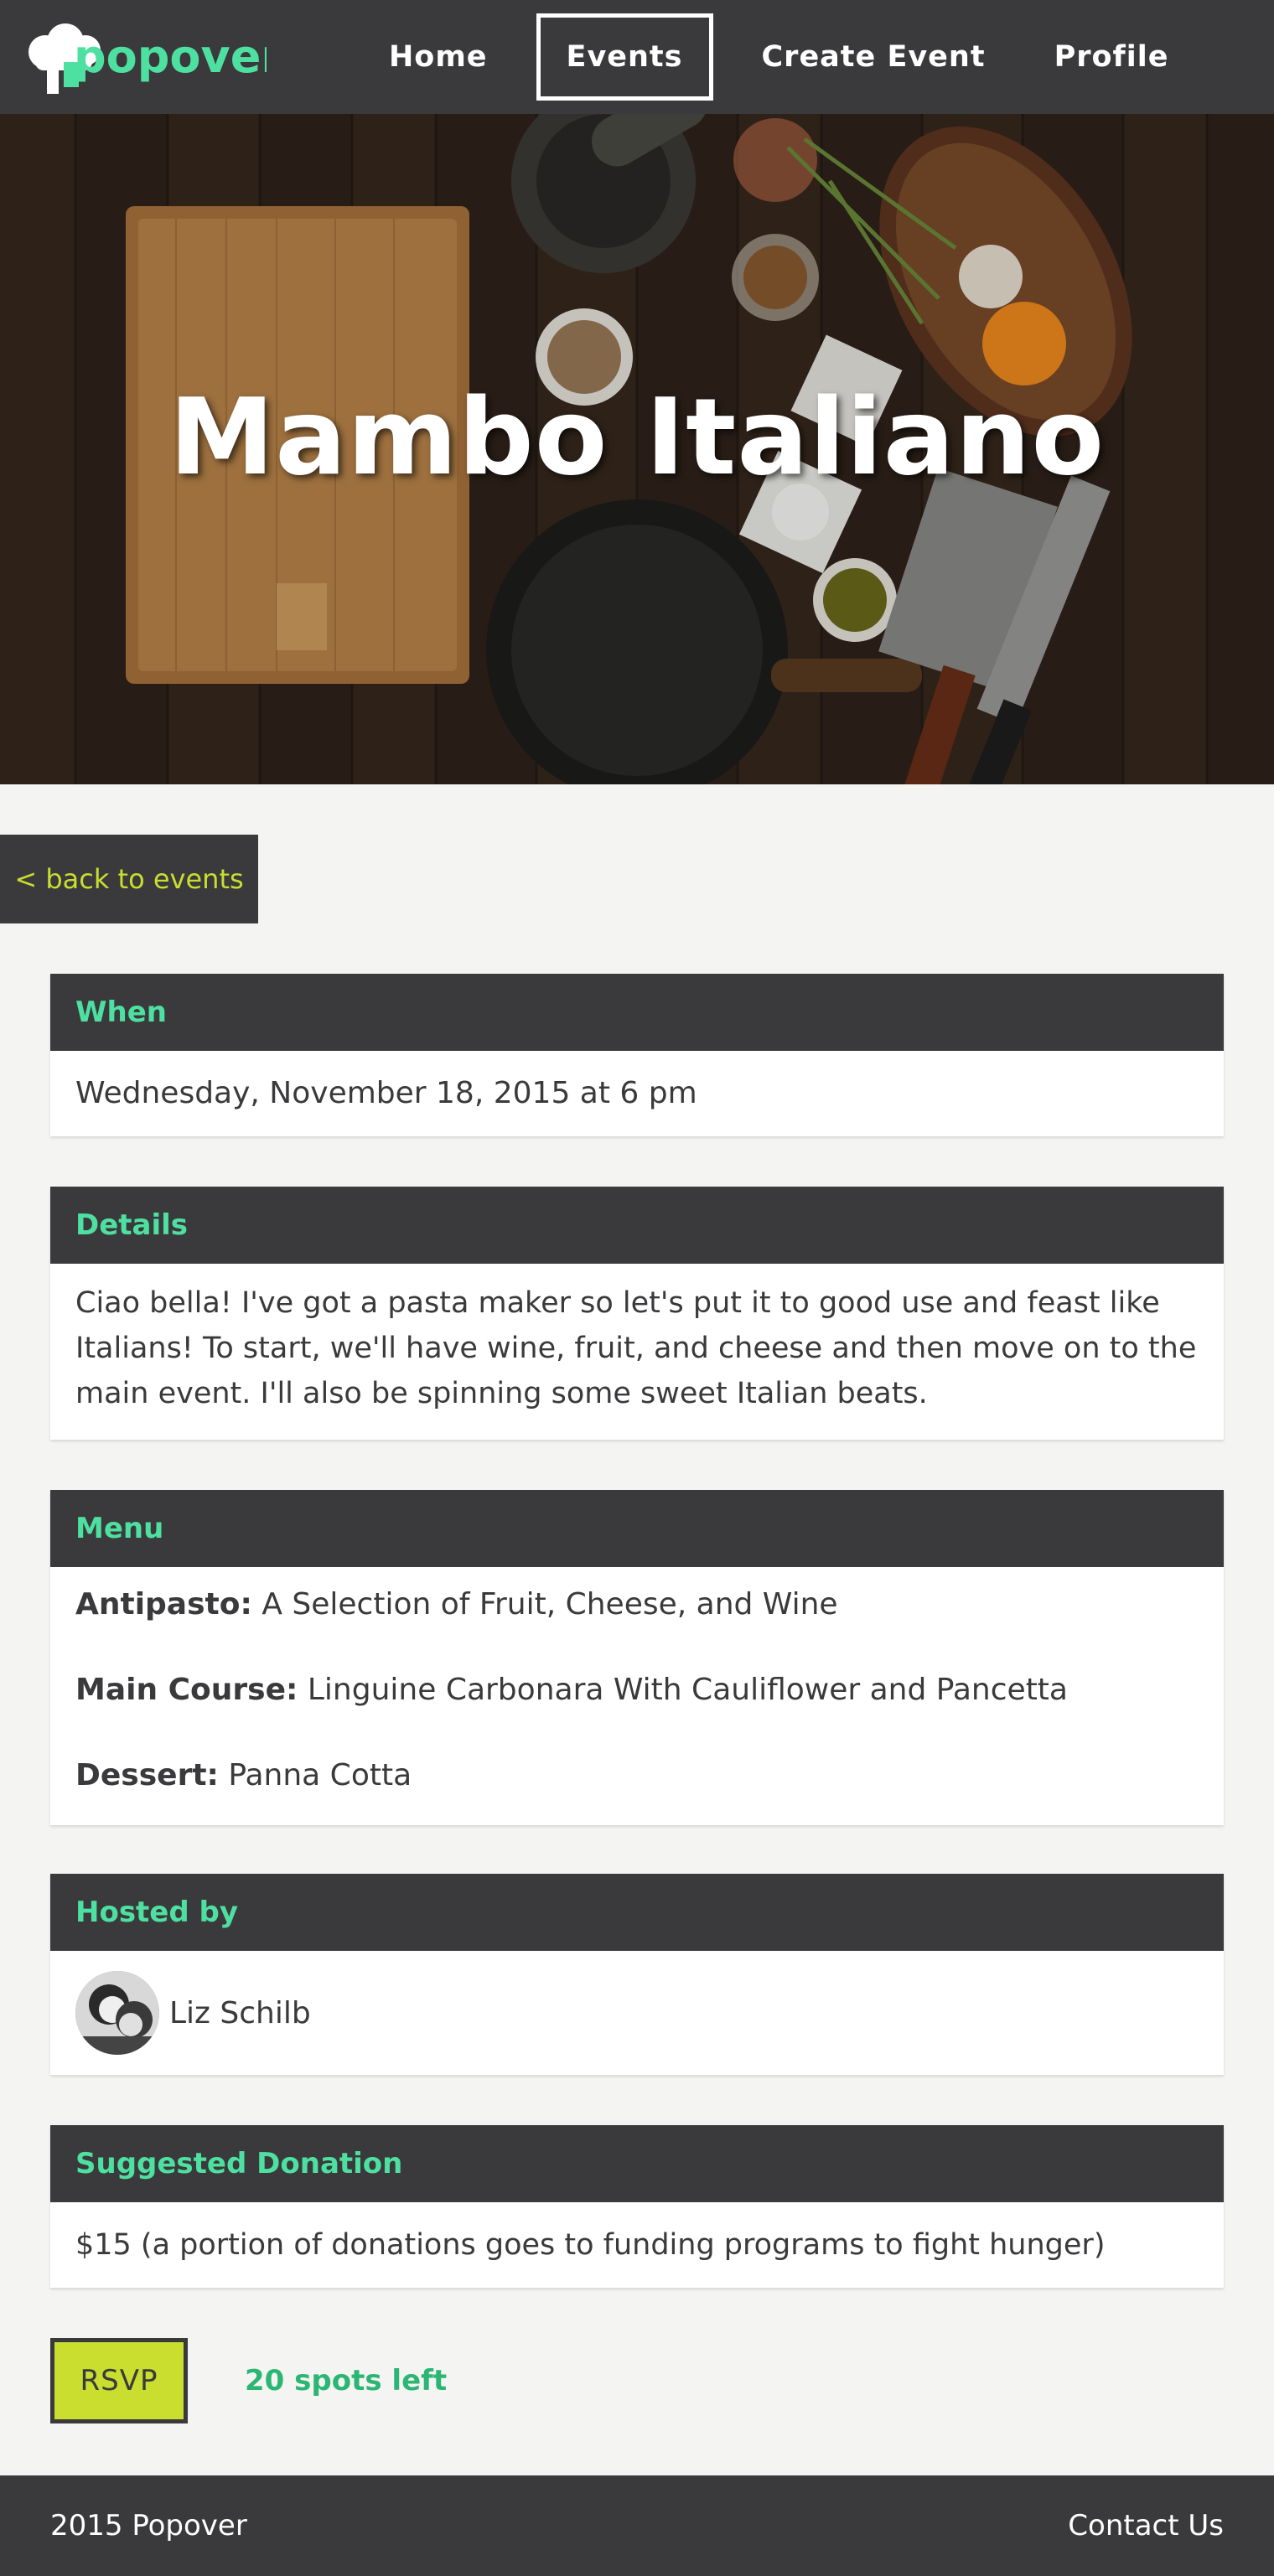 The width and height of the screenshot is (1274, 2576). Describe the element at coordinates (637, 1528) in the screenshot. I see `menu-heading: Menu` at that location.